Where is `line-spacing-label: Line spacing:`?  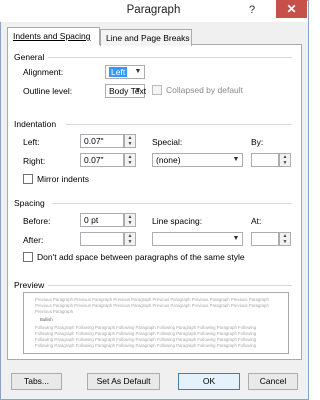 line-spacing-label: Line spacing: is located at coordinates (177, 221).